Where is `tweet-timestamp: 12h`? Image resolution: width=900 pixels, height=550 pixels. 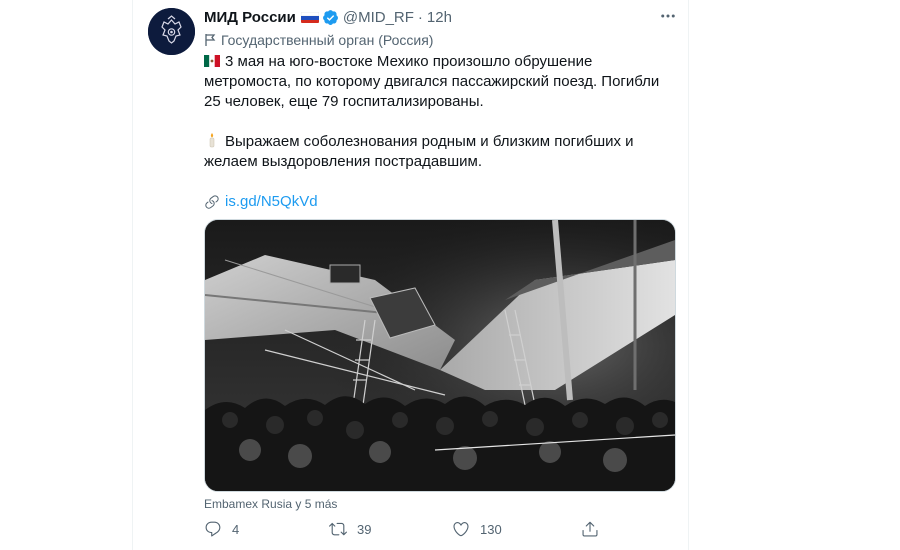
tweet-timestamp: 12h is located at coordinates (439, 17).